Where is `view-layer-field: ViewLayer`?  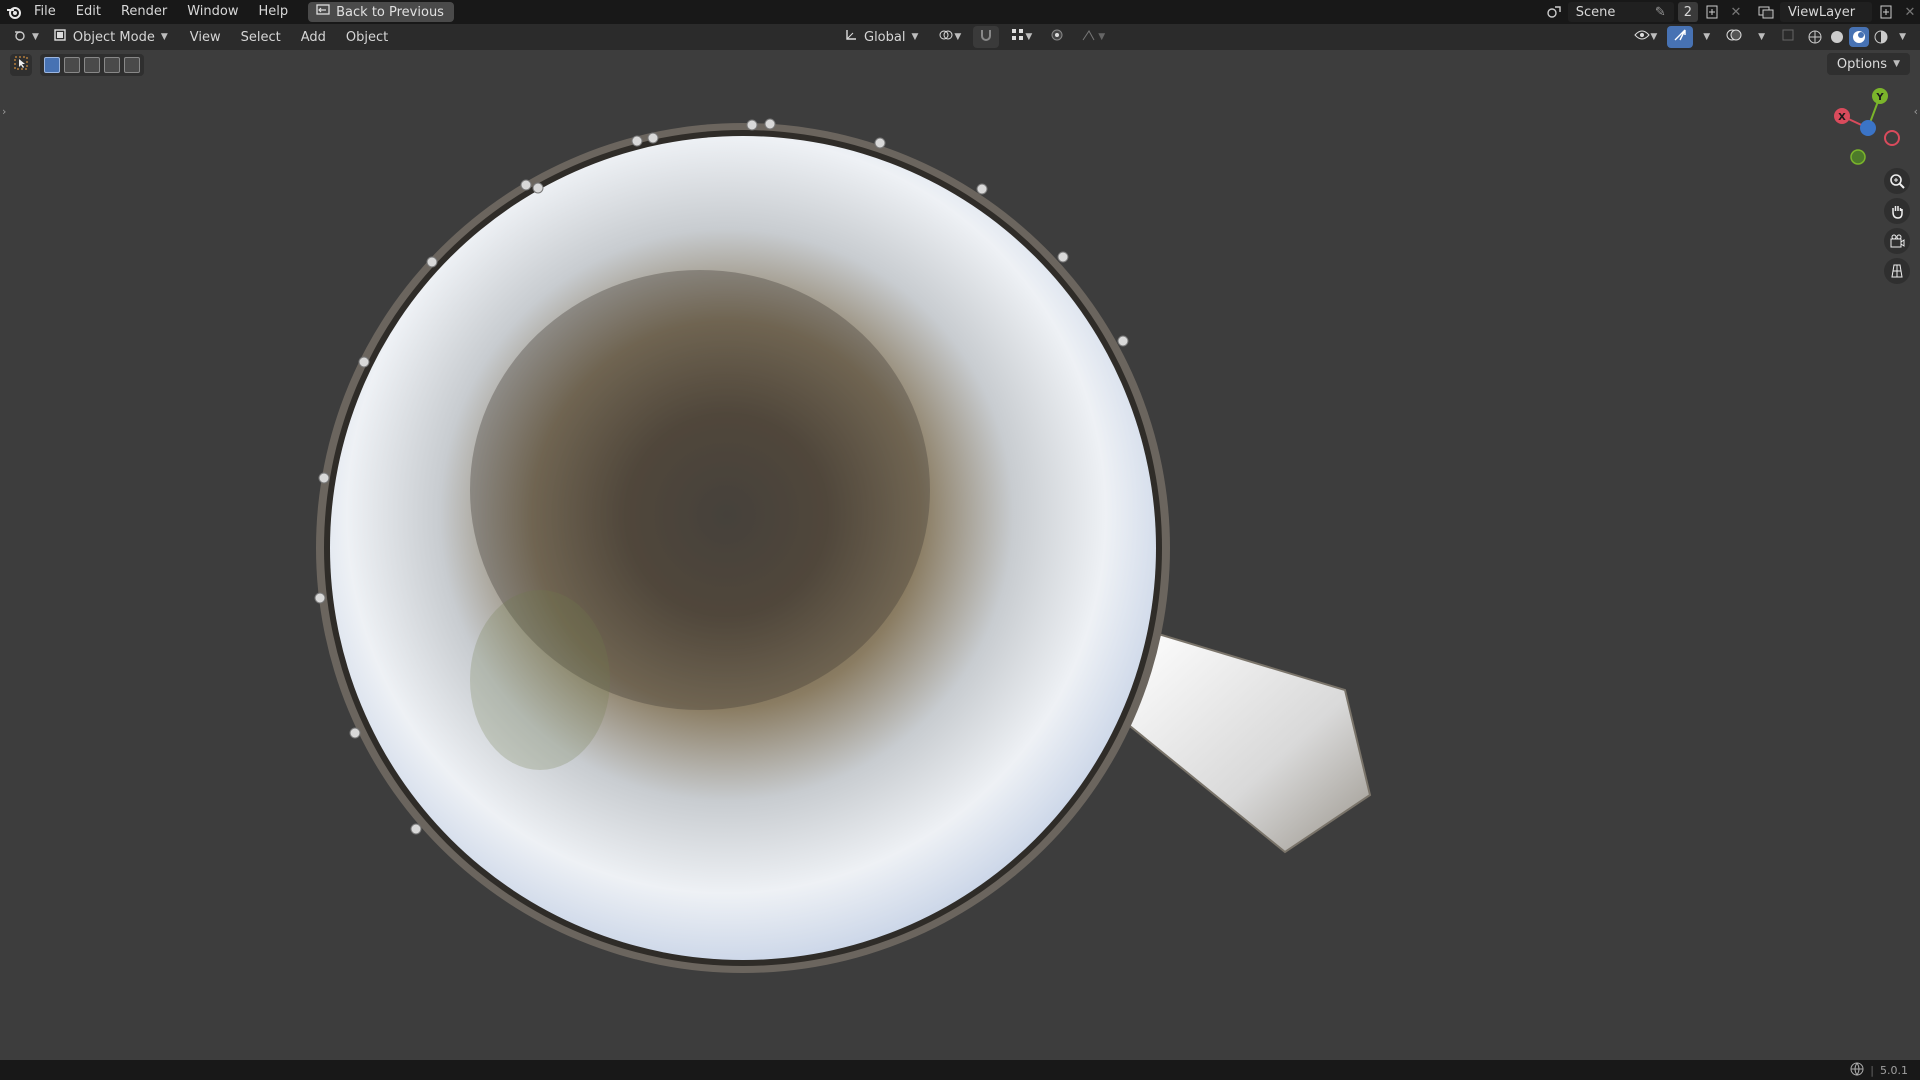
view-layer-field: ViewLayer is located at coordinates (1826, 12).